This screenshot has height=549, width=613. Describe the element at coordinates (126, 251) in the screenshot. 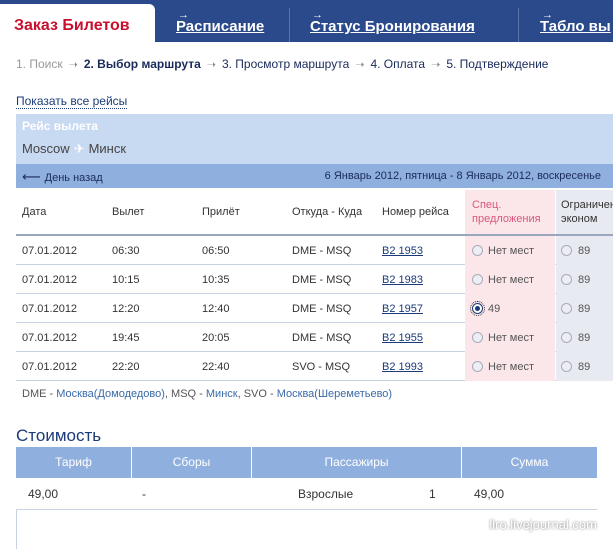

I see `row-departure: 06:30` at that location.